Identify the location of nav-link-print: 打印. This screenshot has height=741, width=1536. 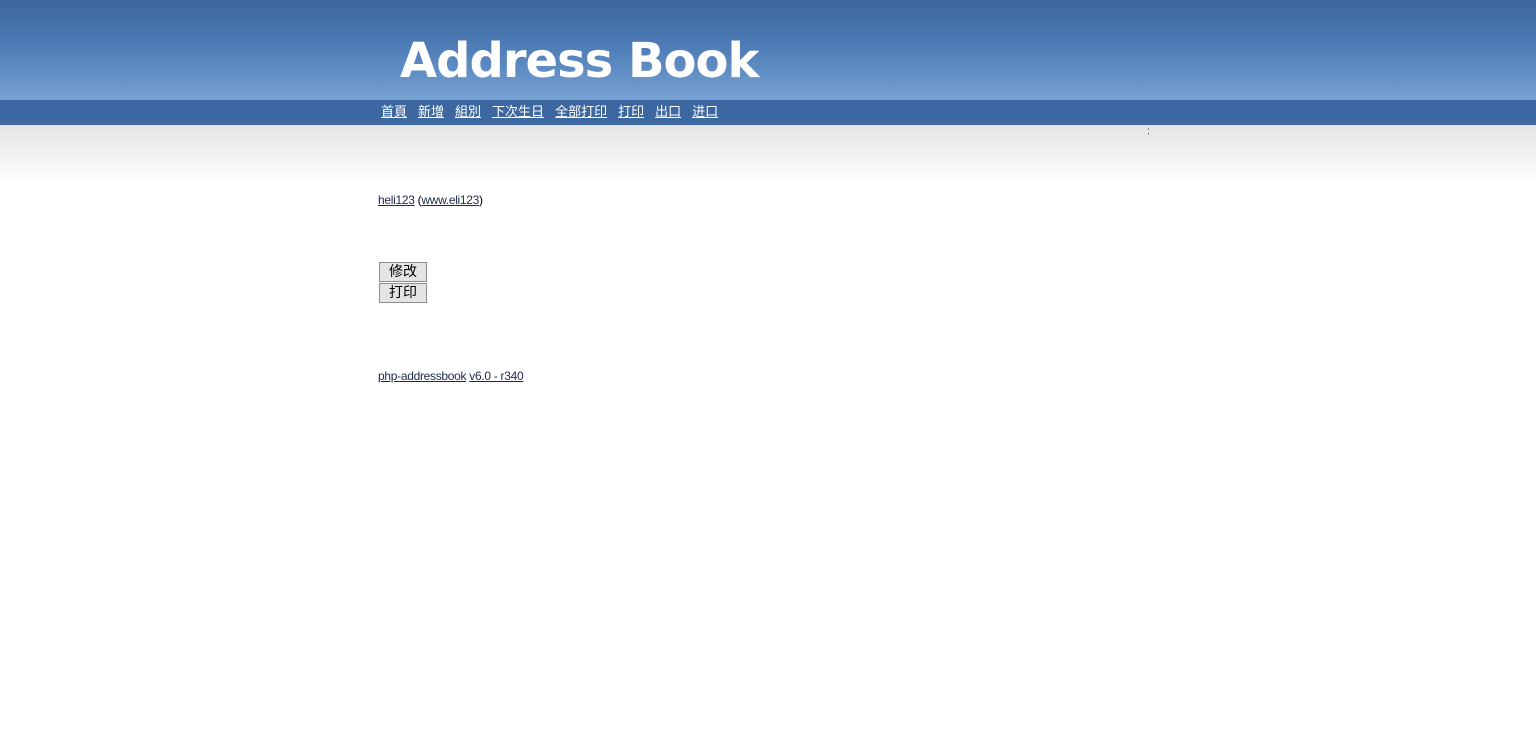
(631, 112).